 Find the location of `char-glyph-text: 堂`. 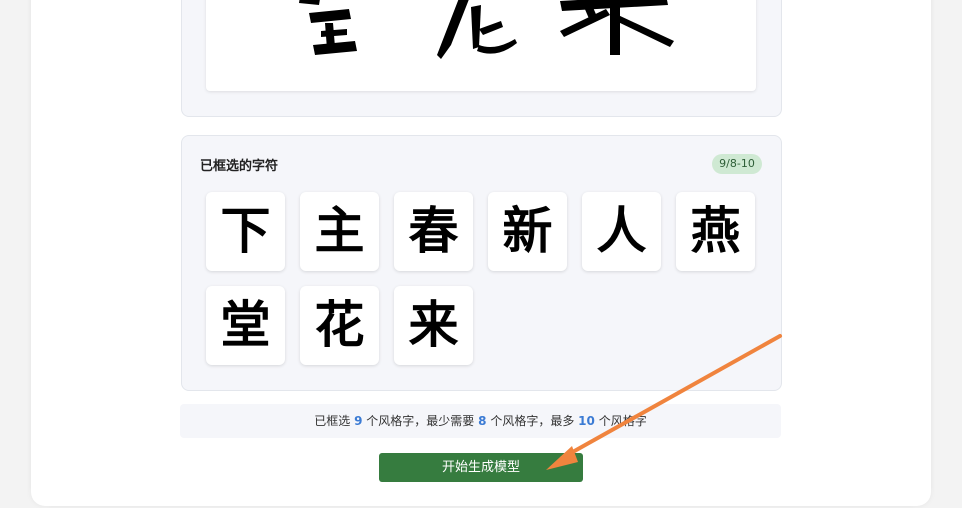

char-glyph-text: 堂 is located at coordinates (246, 324).